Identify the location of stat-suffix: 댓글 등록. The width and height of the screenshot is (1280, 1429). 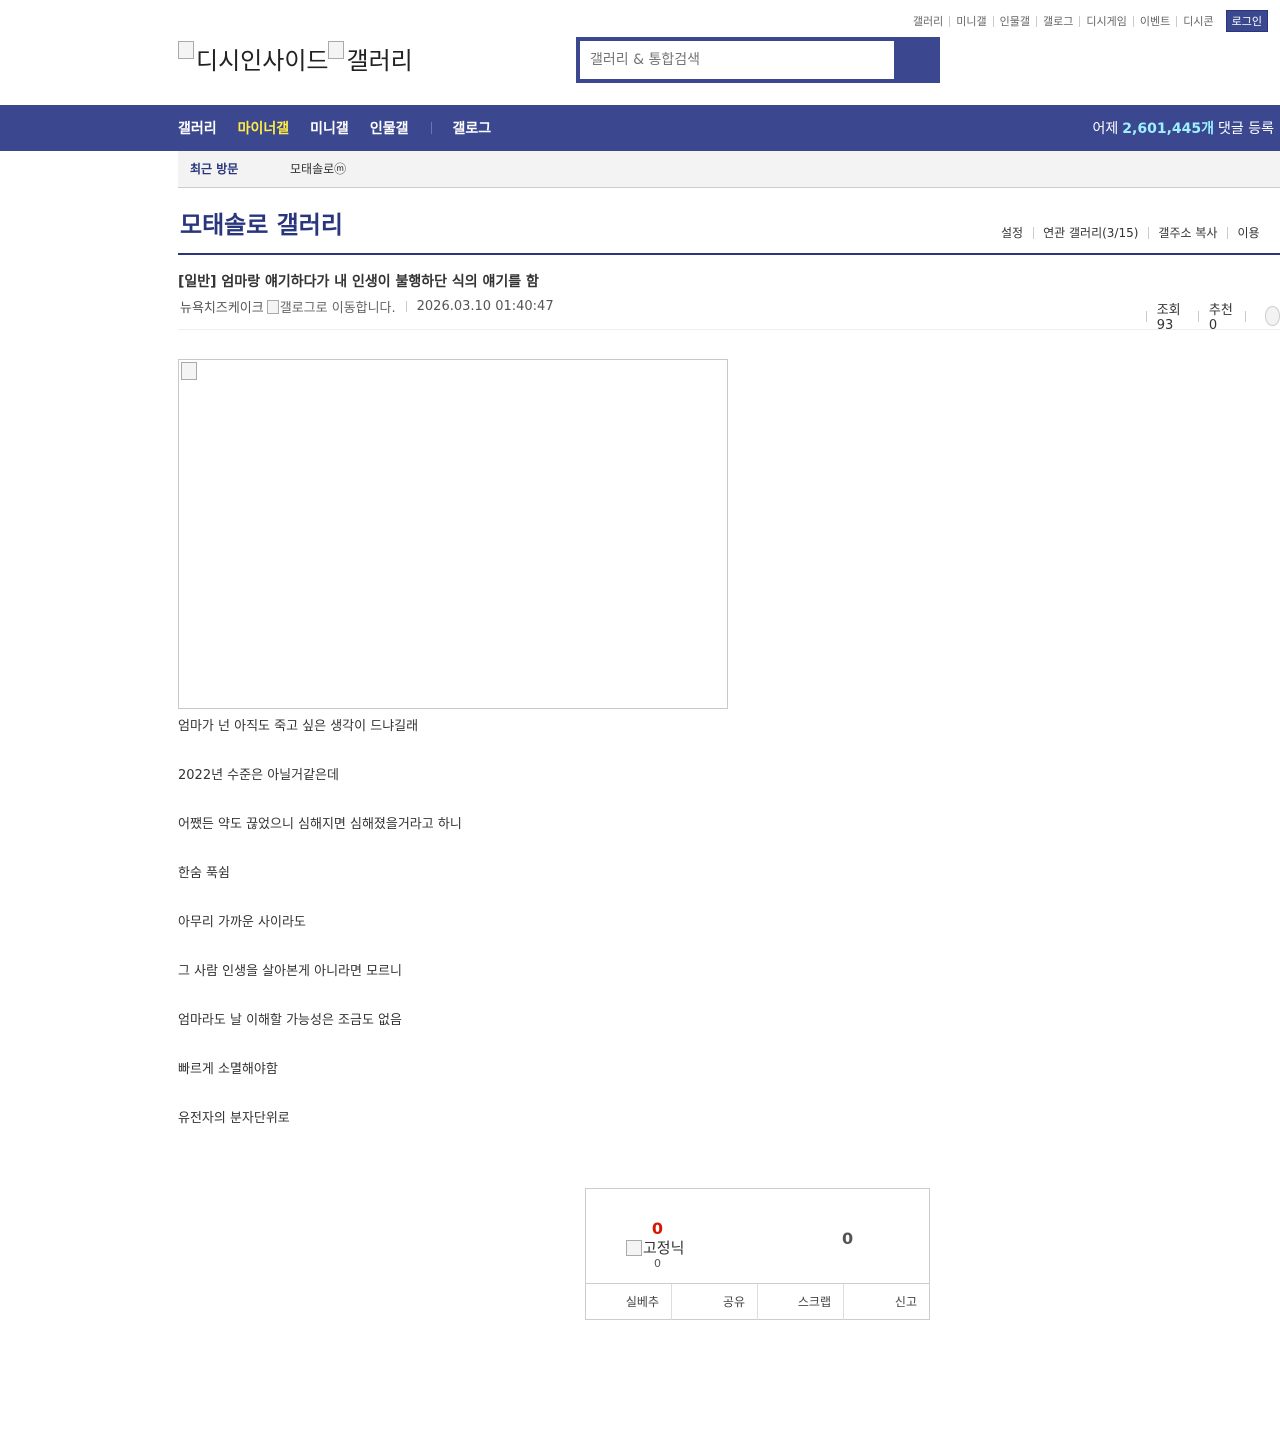
(1246, 129).